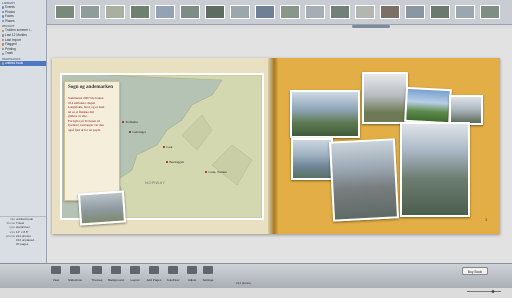 This screenshot has width=512, height=298. I want to click on autoflow-icon, so click(173, 270).